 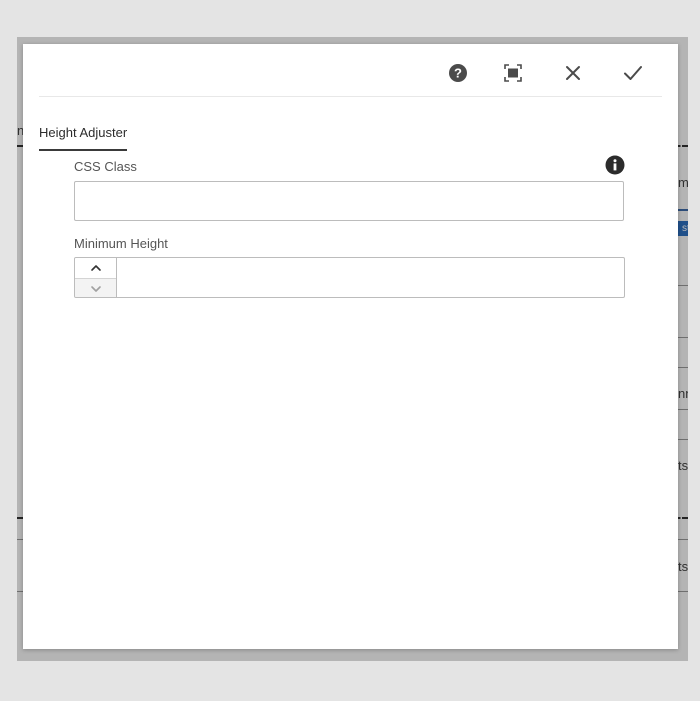 I want to click on close-icon, so click(x=573, y=73).